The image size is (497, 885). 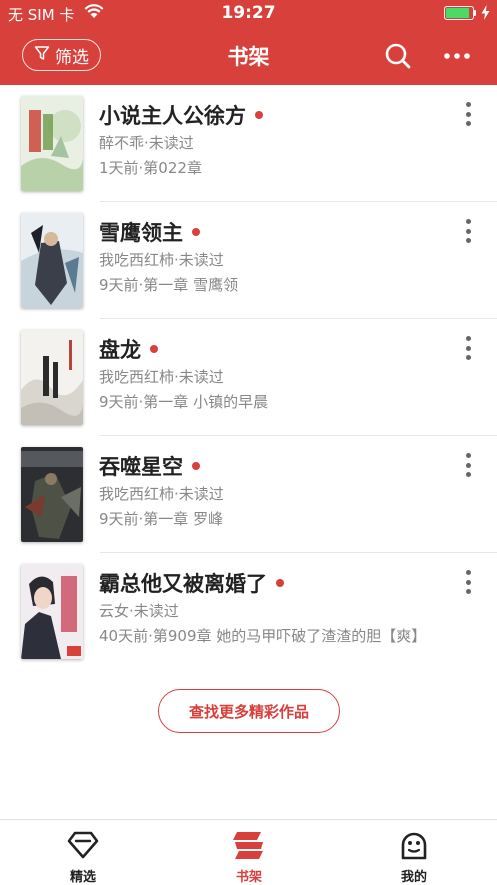 I want to click on book-author-status: 醉不乖·未读过, so click(x=146, y=143).